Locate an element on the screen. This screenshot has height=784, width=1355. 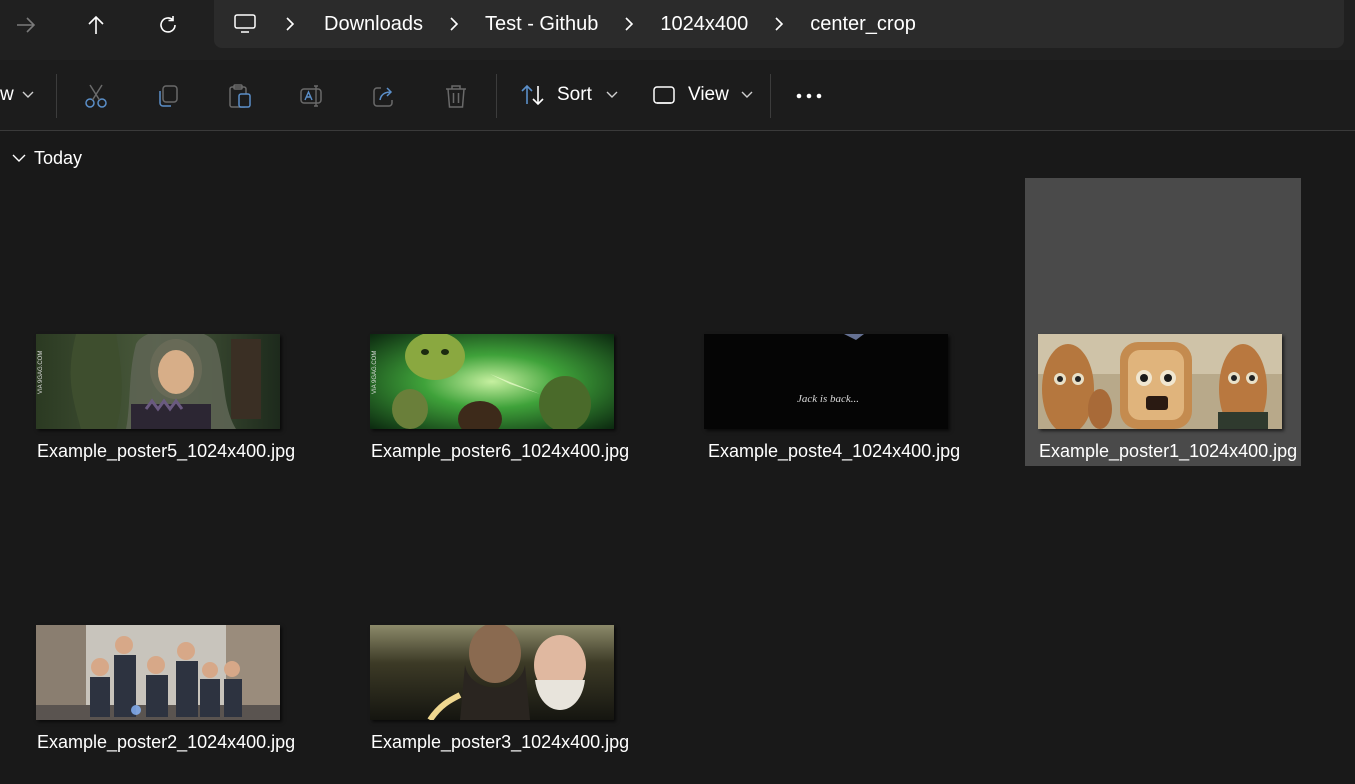
paste-icon is located at coordinates (240, 96).